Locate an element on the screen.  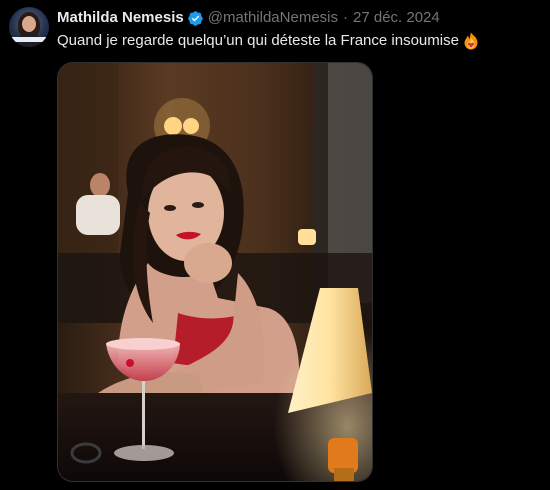
verified-badge-icon is located at coordinates (195, 18).